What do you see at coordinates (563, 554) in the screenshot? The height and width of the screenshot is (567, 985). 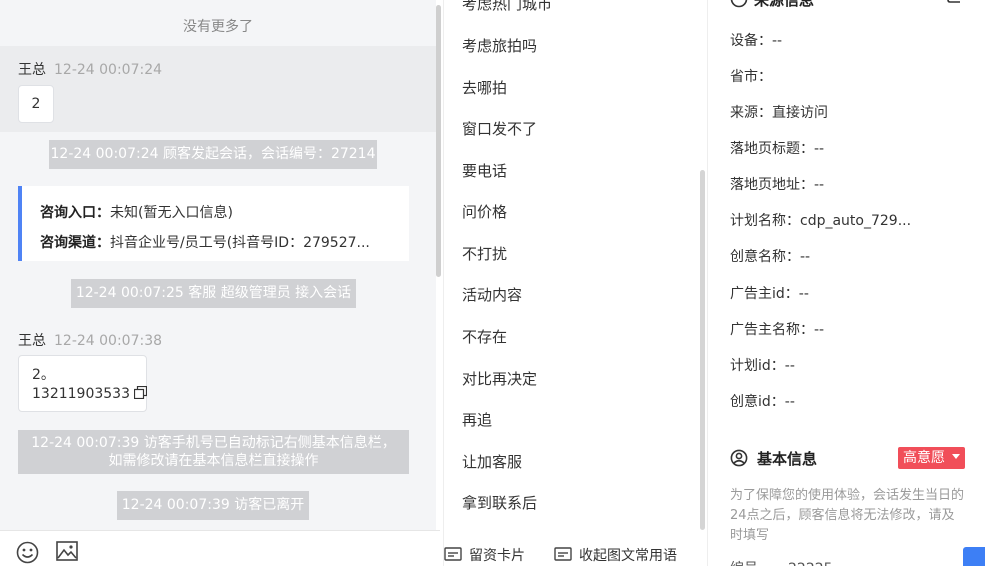 I see `phrases-icon` at bounding box center [563, 554].